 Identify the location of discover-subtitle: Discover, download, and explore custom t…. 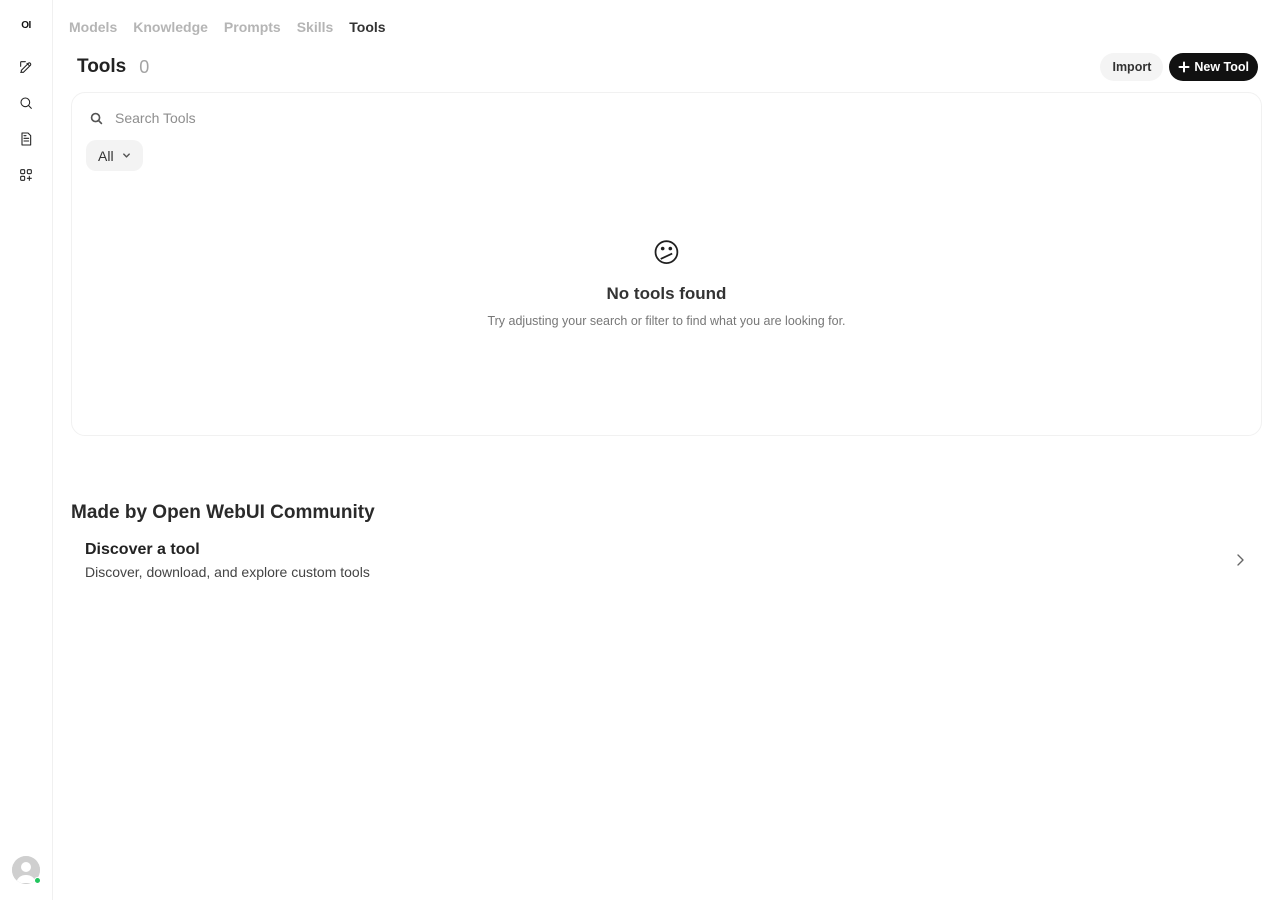
(227, 572).